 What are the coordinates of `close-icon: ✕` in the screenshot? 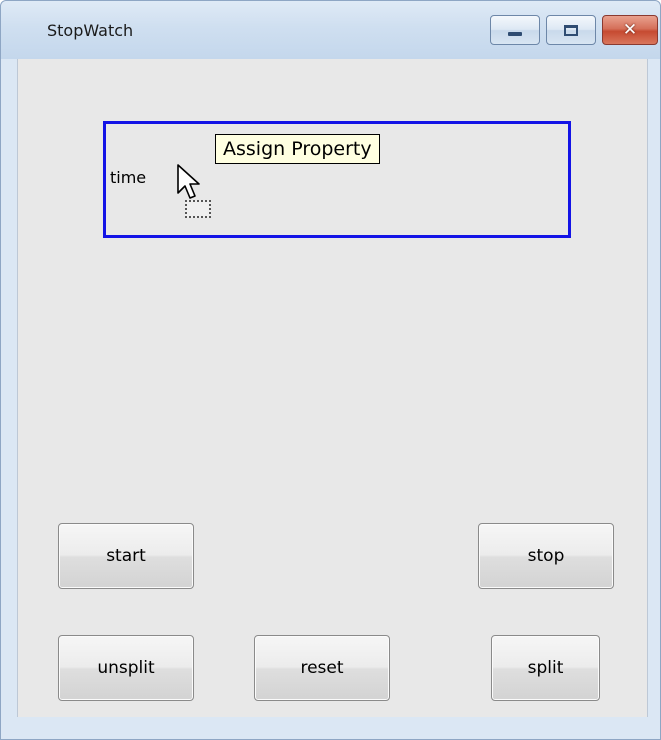 It's located at (630, 29).